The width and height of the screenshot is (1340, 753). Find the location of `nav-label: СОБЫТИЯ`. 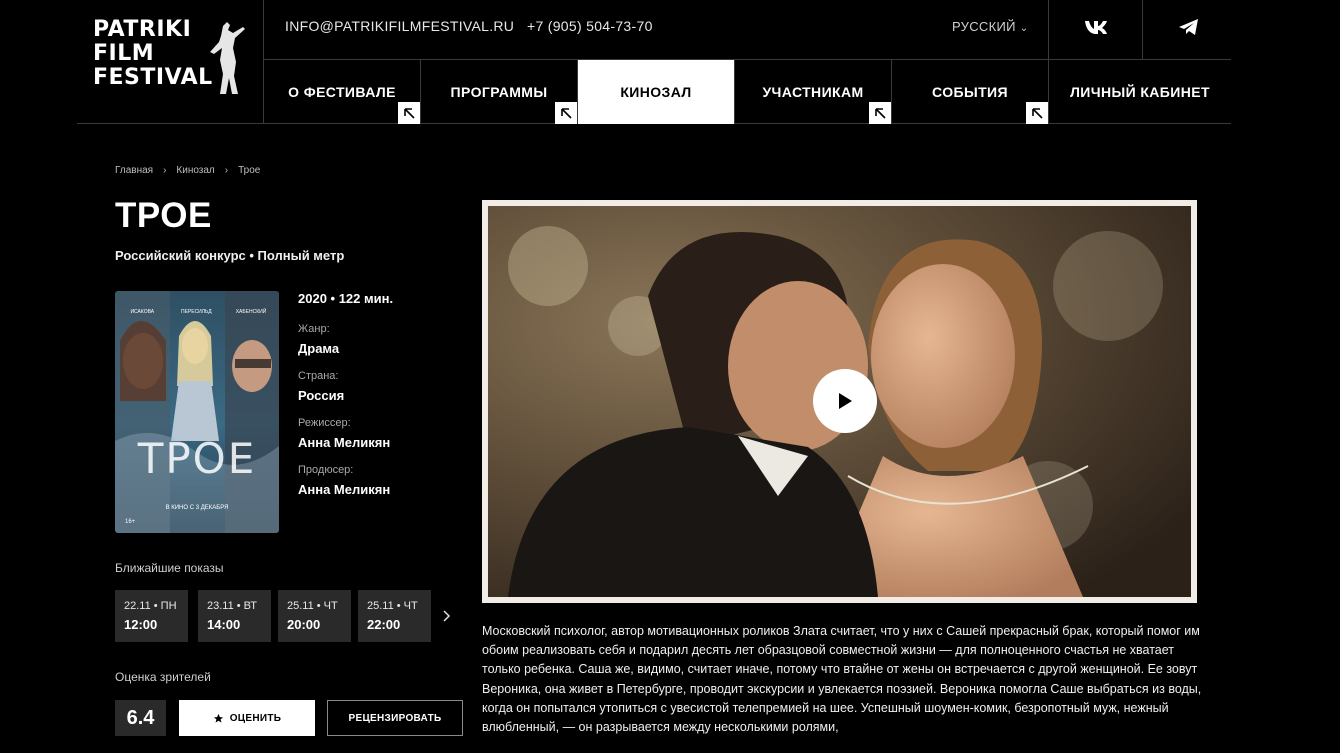

nav-label: СОБЫТИЯ is located at coordinates (970, 92).